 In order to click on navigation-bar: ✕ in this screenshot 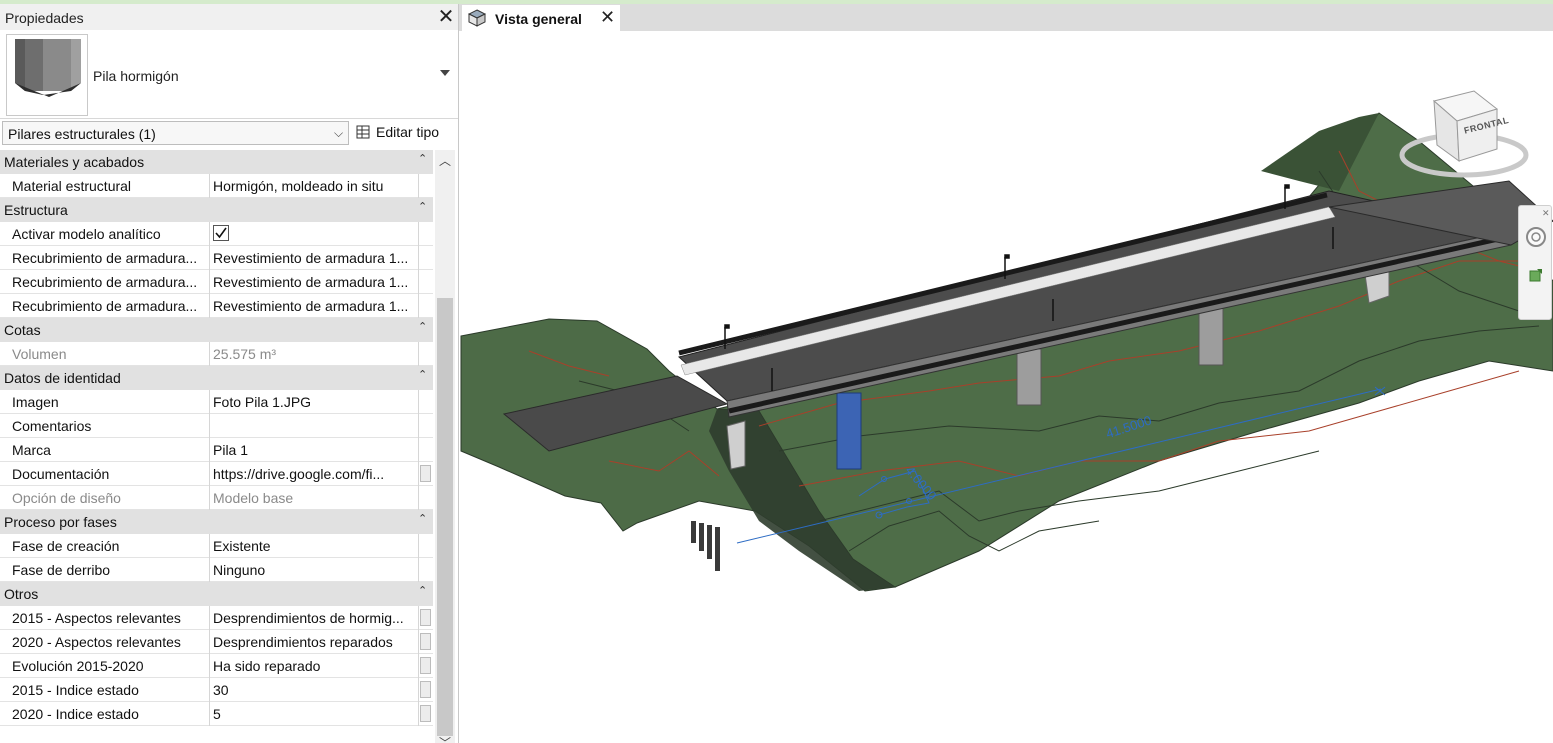, I will do `click(1535, 262)`.